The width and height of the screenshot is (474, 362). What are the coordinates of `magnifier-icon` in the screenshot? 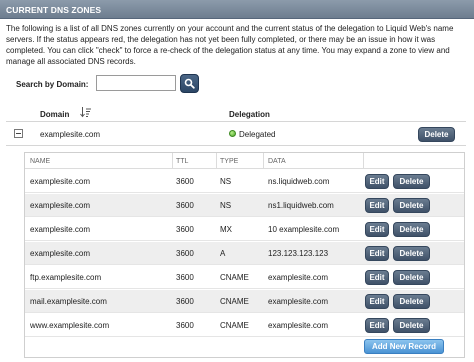 It's located at (189, 83).